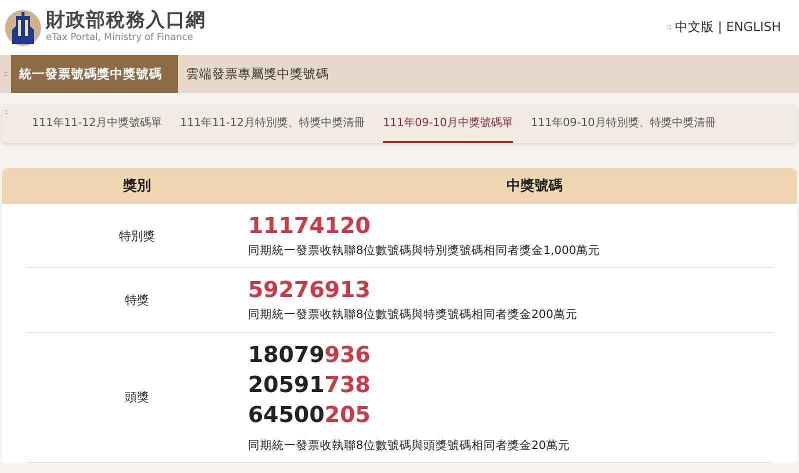 The width and height of the screenshot is (799, 473). What do you see at coordinates (97, 124) in the screenshot?
I see `period-tab: 111年11-12月中獎號碼單` at bounding box center [97, 124].